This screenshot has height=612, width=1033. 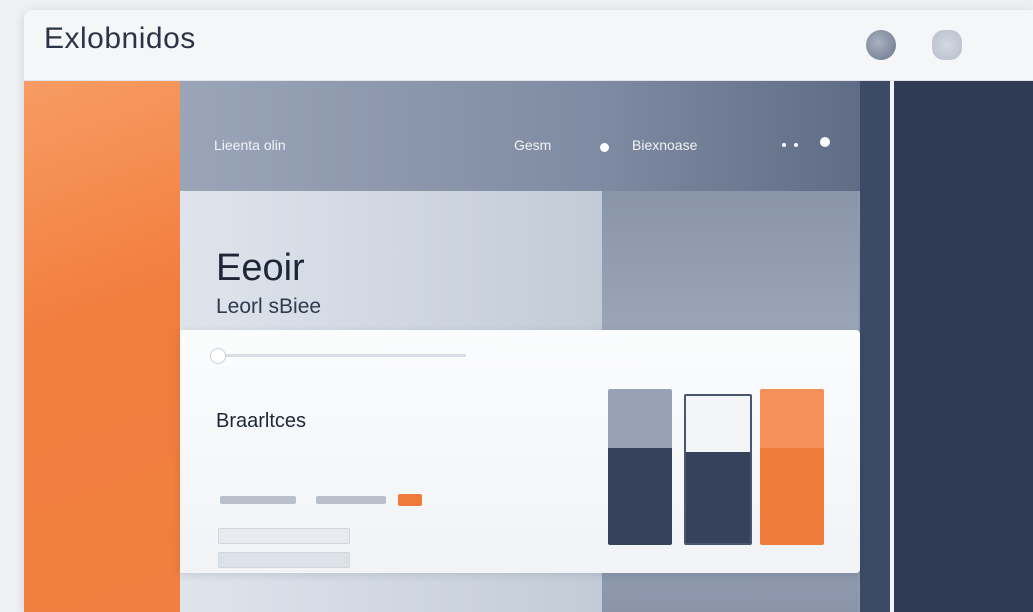 What do you see at coordinates (120, 38) in the screenshot?
I see `app-title: Exlobnidos` at bounding box center [120, 38].